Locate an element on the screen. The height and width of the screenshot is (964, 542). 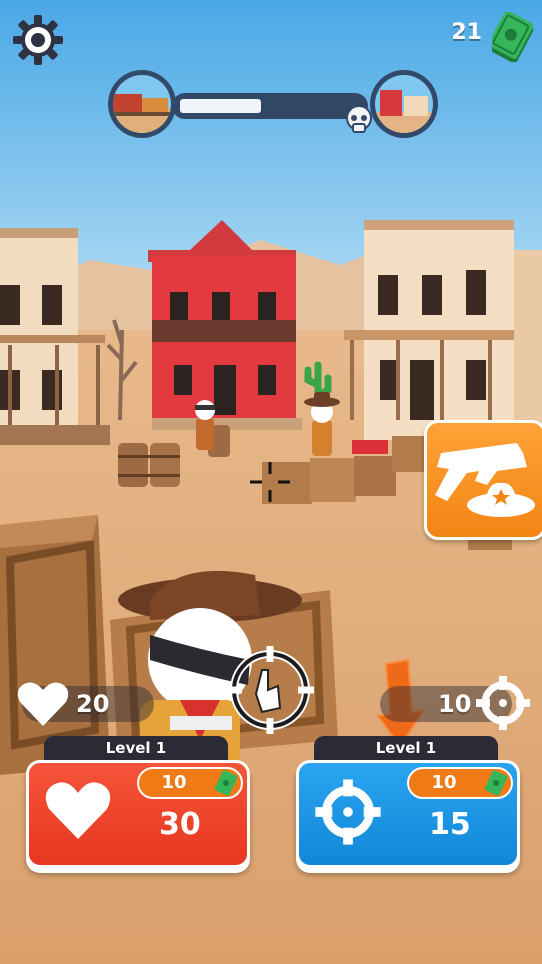
aim-upgrade-value: 15 is located at coordinates (450, 824).